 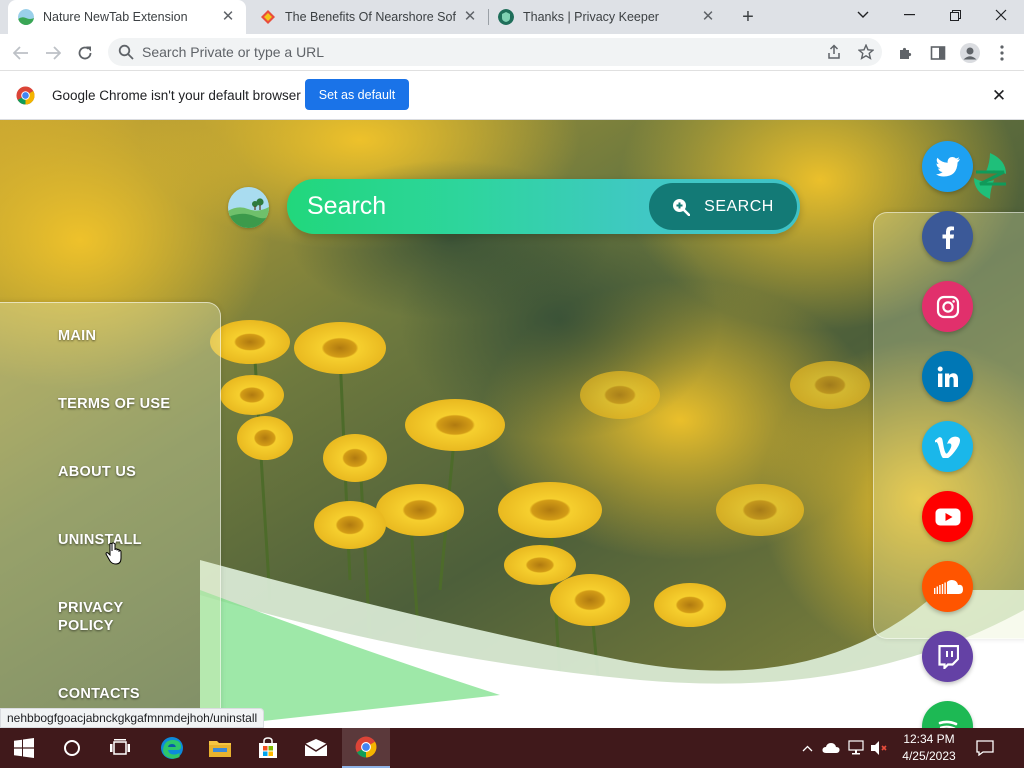 I want to click on menu-item-privacy-policy: PRIVACY POLICY, so click(x=103, y=617).